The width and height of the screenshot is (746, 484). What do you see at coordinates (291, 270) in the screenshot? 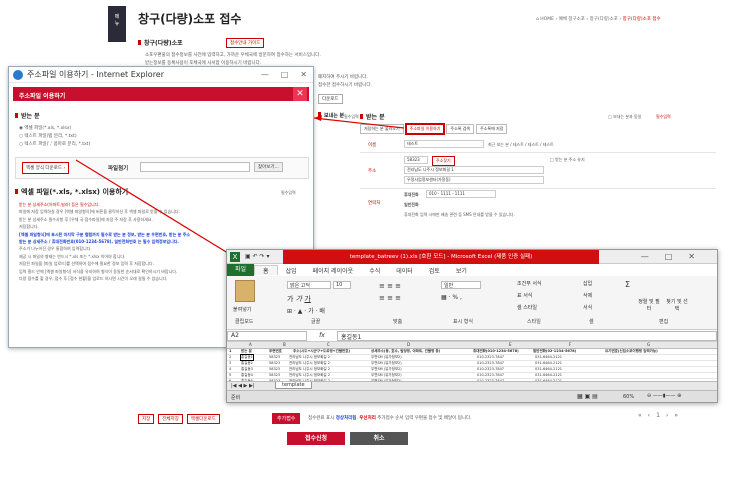
I see `tab-insert: 삽입` at bounding box center [291, 270].